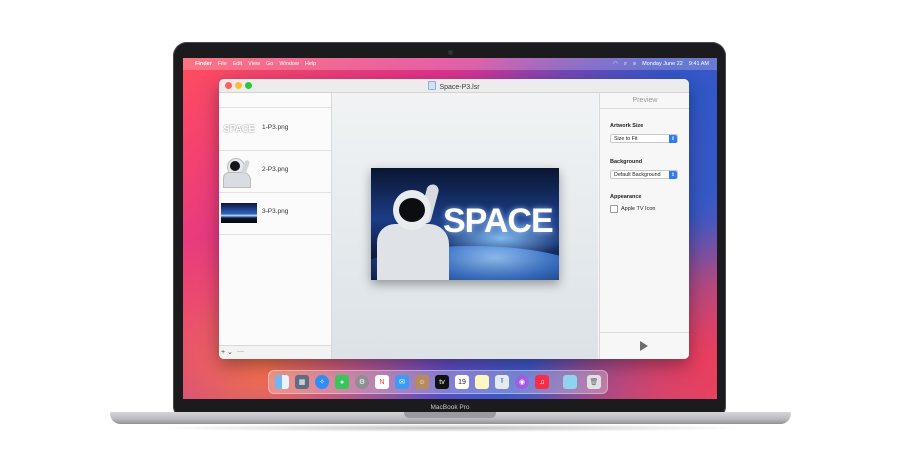 The height and width of the screenshot is (476, 900). Describe the element at coordinates (362, 382) in the screenshot. I see `settings-icon: ⚙` at that location.